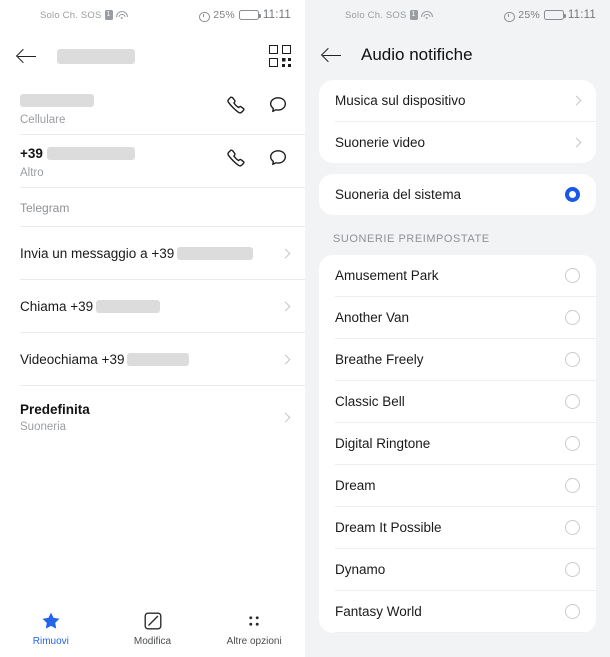 The image size is (610, 657). I want to click on system-ringtone-radio, so click(572, 194).